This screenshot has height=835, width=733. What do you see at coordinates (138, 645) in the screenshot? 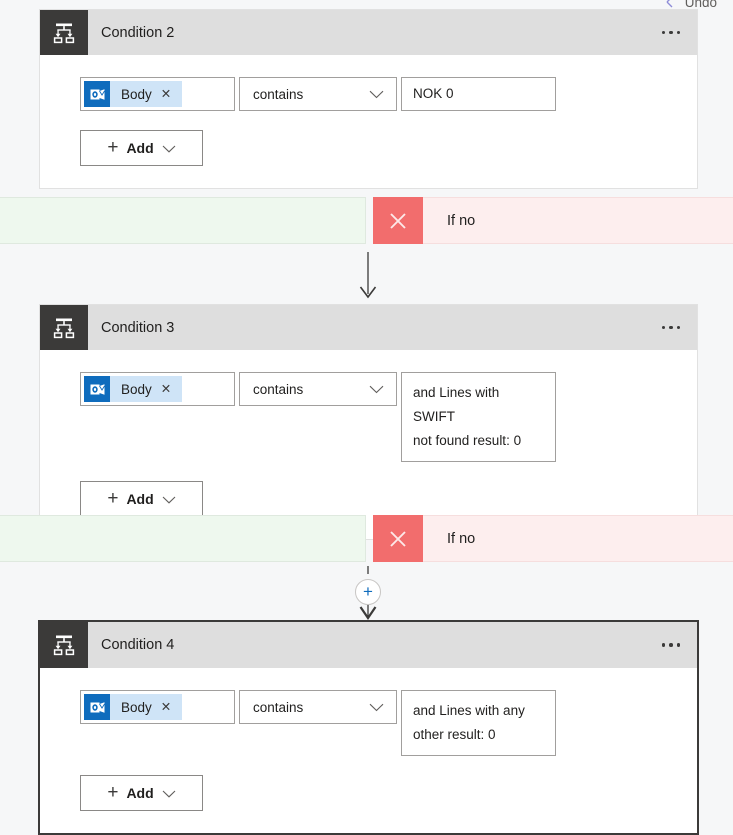
I see `card-title: Condition 4` at bounding box center [138, 645].